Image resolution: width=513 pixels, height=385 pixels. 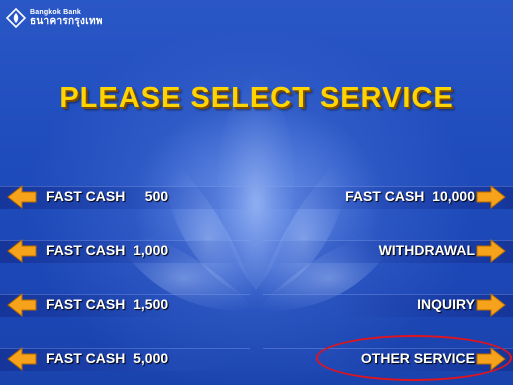 I want to click on bank-name-thai: ธนาคารกรุงเทพ, so click(x=66, y=21).